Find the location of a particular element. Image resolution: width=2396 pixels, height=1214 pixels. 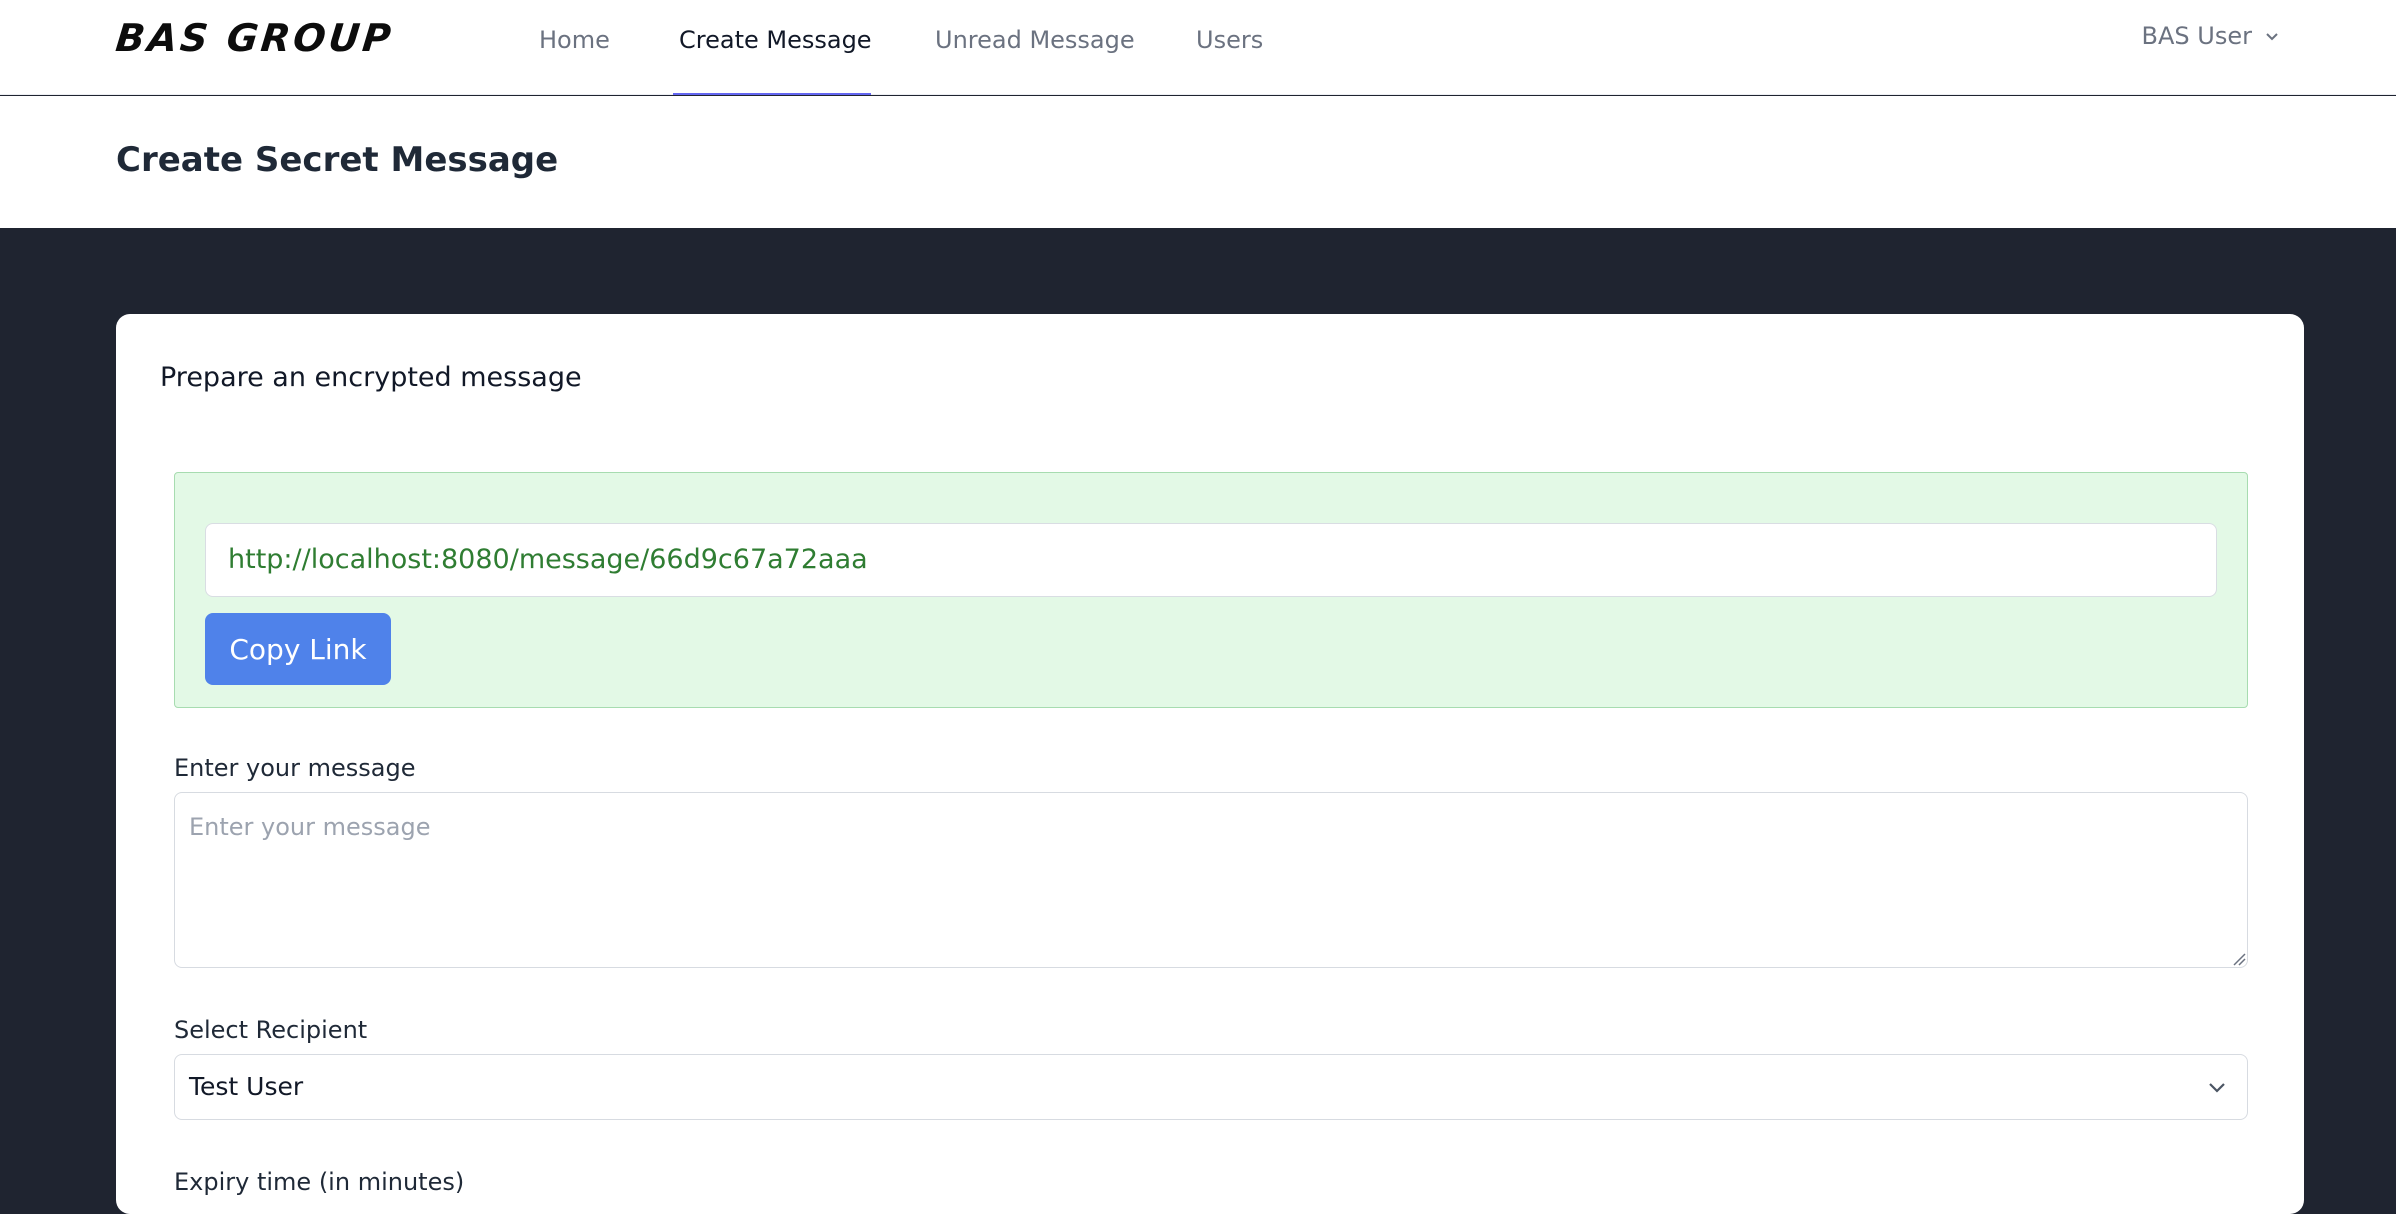

nav-create-message: Create Message is located at coordinates (775, 40).